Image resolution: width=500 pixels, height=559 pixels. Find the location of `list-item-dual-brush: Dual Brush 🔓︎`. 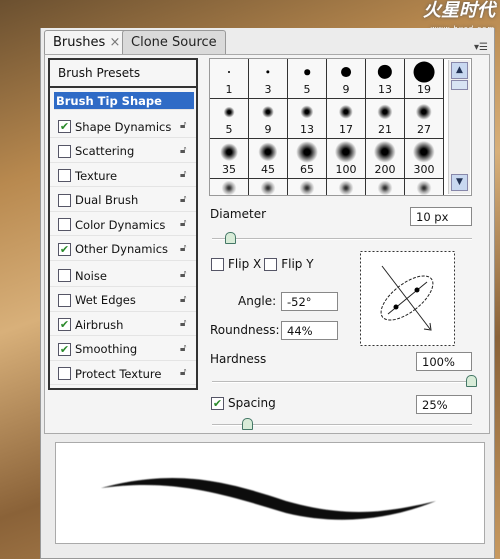

list-item-dual-brush: Dual Brush 🔓︎ is located at coordinates (123, 201).